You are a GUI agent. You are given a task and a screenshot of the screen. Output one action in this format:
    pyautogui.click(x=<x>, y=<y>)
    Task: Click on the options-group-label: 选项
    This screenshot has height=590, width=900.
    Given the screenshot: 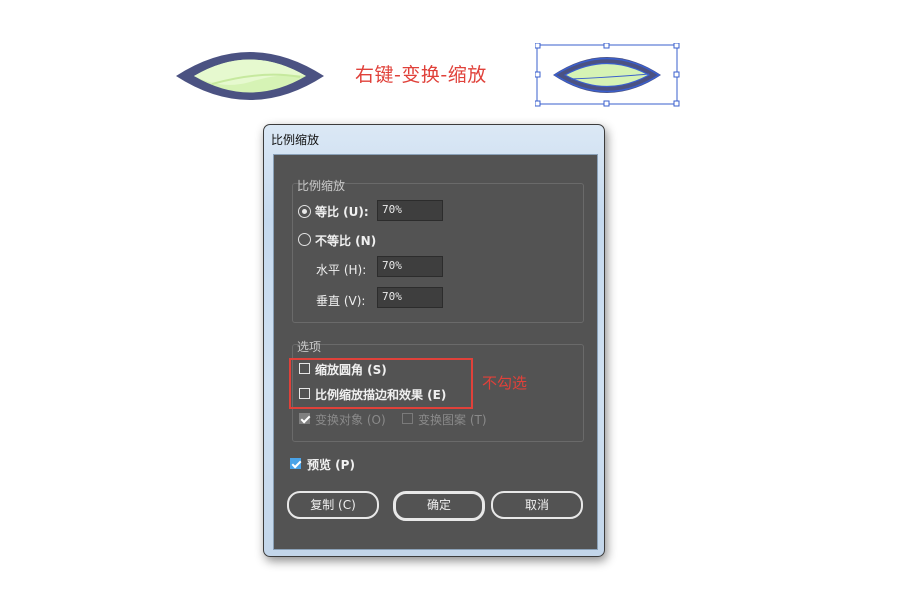 What is the action you would take?
    pyautogui.click(x=309, y=347)
    